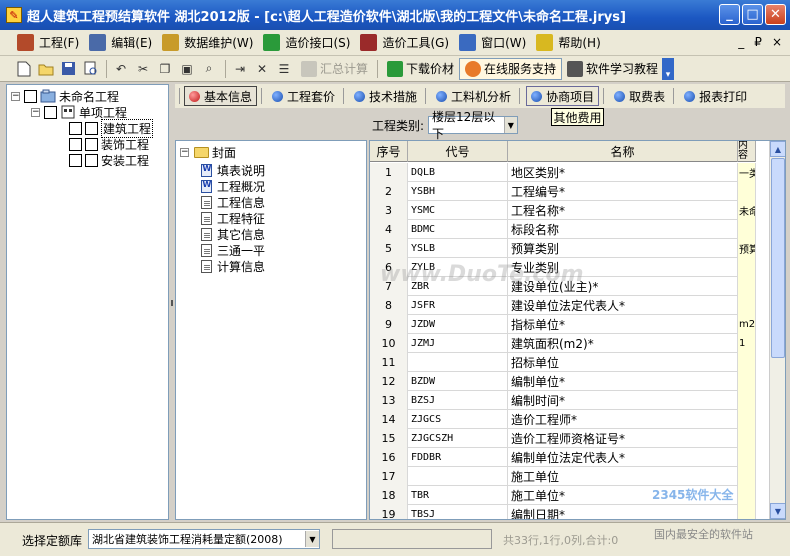 The width and height of the screenshot is (790, 556). I want to click on cell-name: 编制时间*, so click(623, 400).